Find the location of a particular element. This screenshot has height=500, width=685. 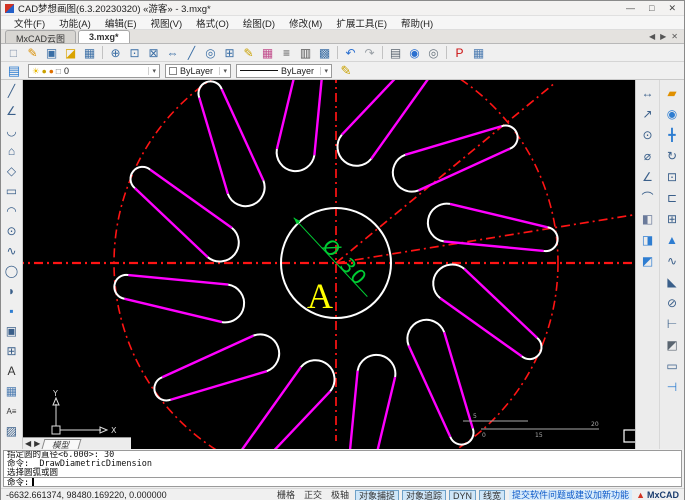

tab-scroll-right-button: ▶ is located at coordinates (663, 36).